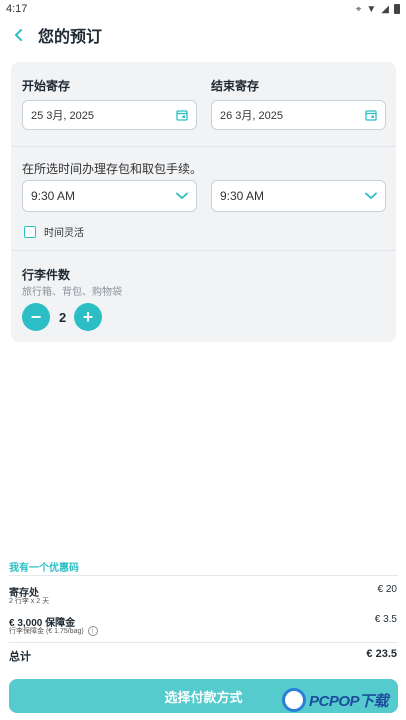 The image size is (406, 720). What do you see at coordinates (242, 196) in the screenshot?
I see `end-time-value: 9:30 AM` at bounding box center [242, 196].